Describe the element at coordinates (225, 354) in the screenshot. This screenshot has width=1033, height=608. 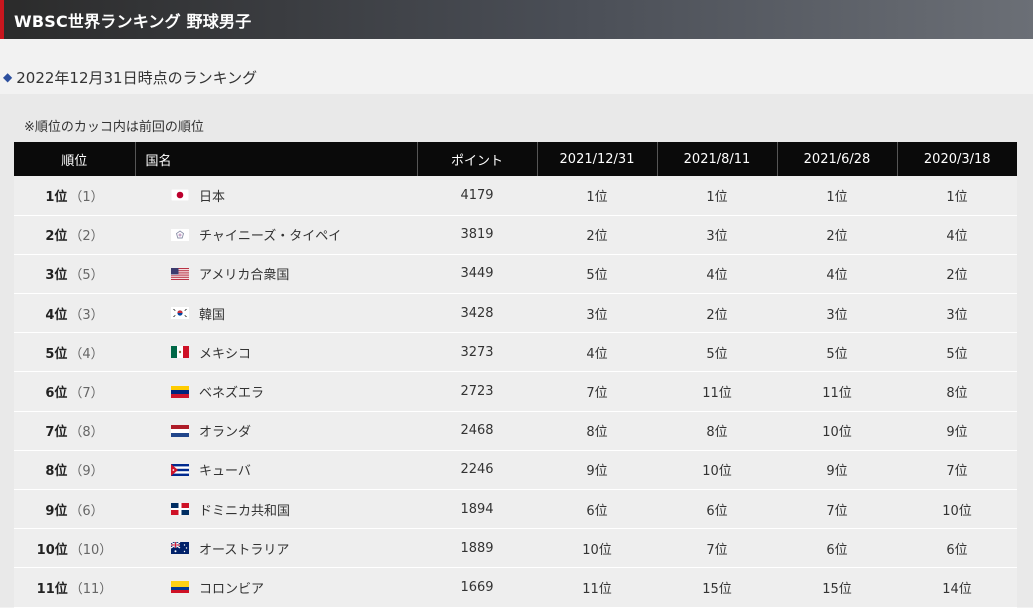
I see `country-name: メキシコ` at that location.